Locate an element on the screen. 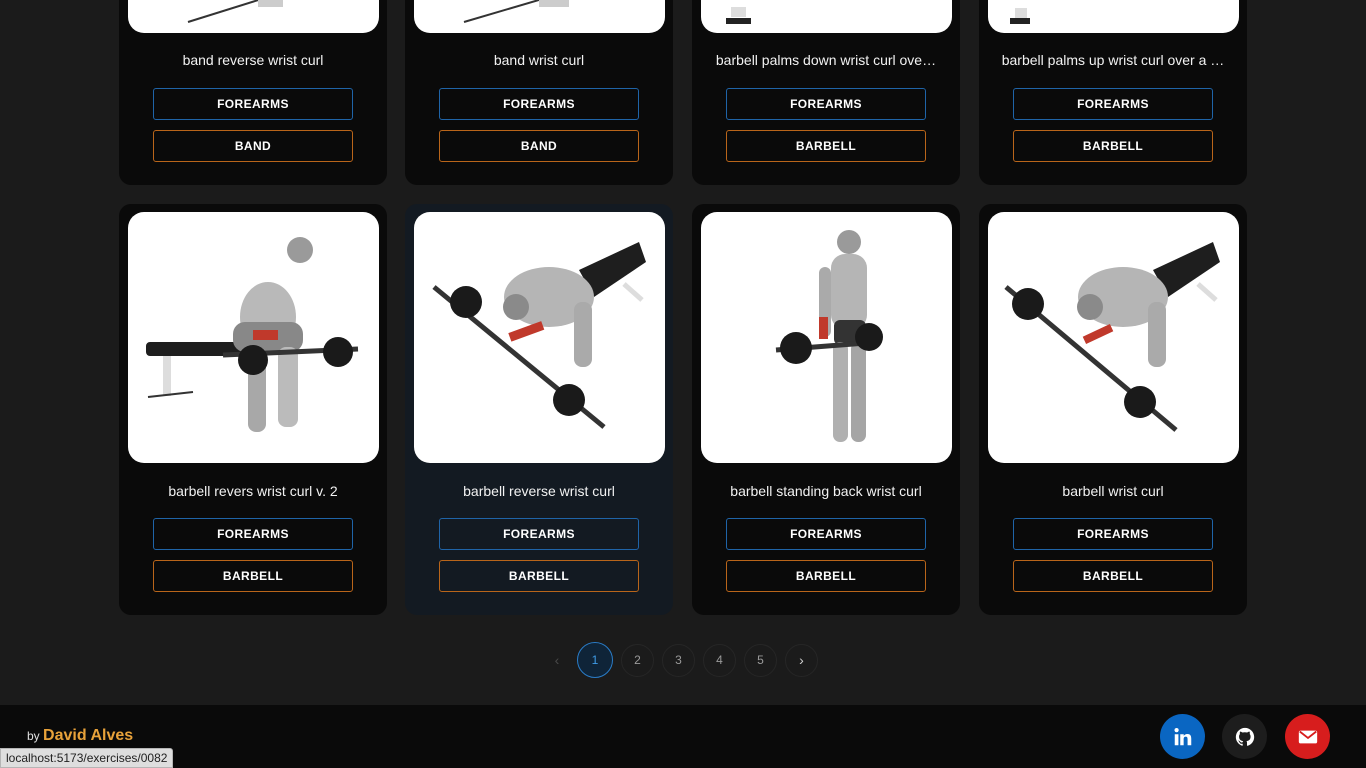 Image resolution: width=1366 pixels, height=768 pixels. exercise-name: band reverse wrist curl is located at coordinates (253, 60).